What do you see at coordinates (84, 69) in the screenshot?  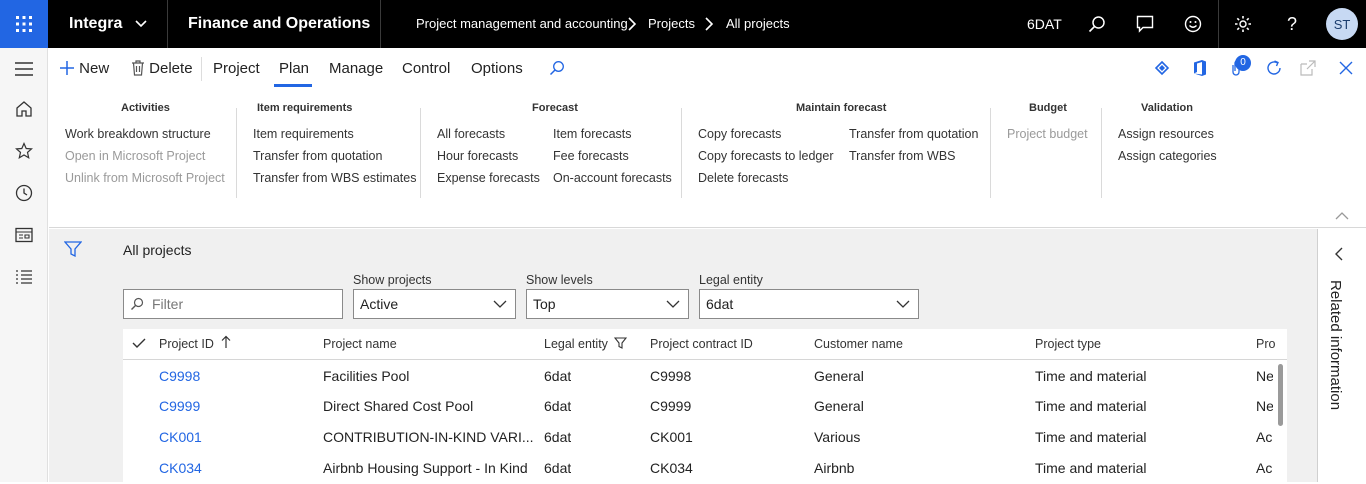 I see `new-button: New` at bounding box center [84, 69].